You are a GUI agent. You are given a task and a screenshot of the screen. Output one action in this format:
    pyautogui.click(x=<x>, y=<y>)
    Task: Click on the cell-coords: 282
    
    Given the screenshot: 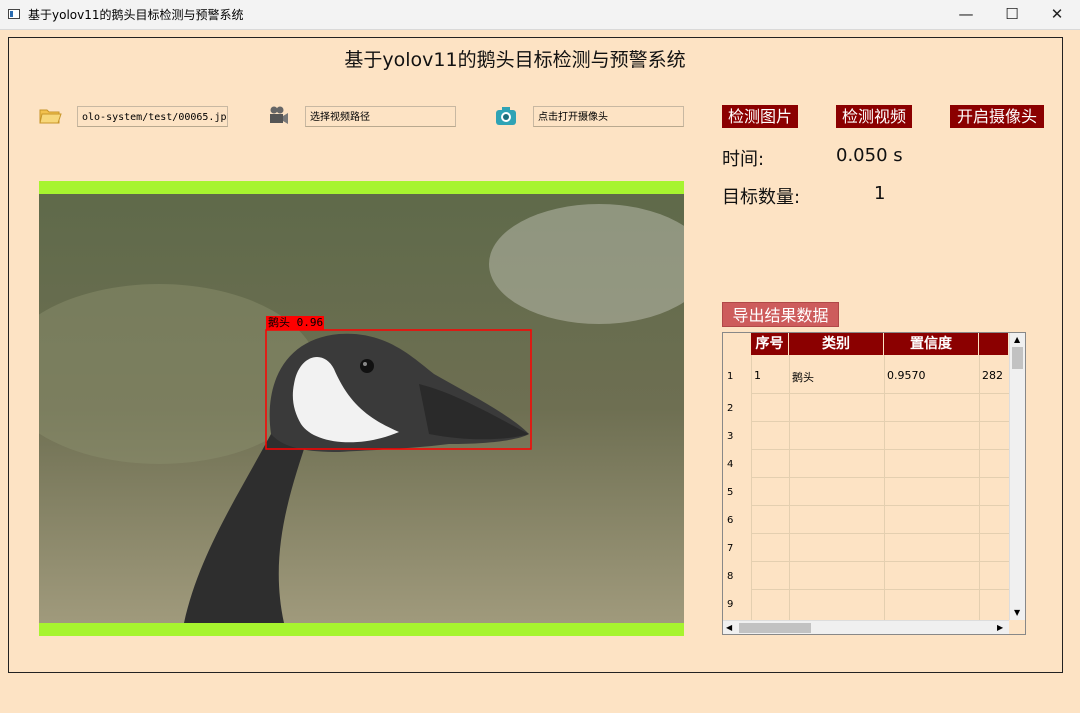 What is the action you would take?
    pyautogui.click(x=991, y=375)
    